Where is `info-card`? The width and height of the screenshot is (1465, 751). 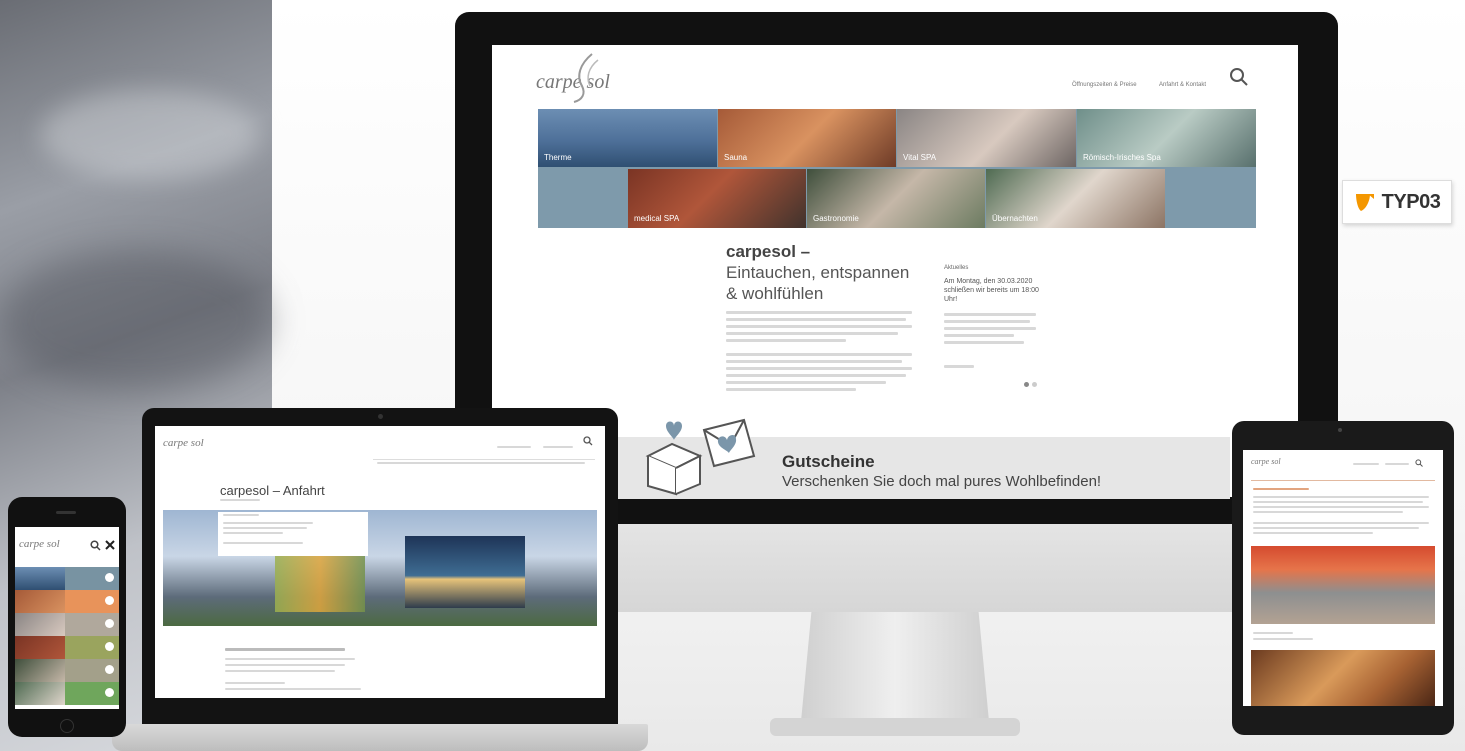
info-card is located at coordinates (293, 534).